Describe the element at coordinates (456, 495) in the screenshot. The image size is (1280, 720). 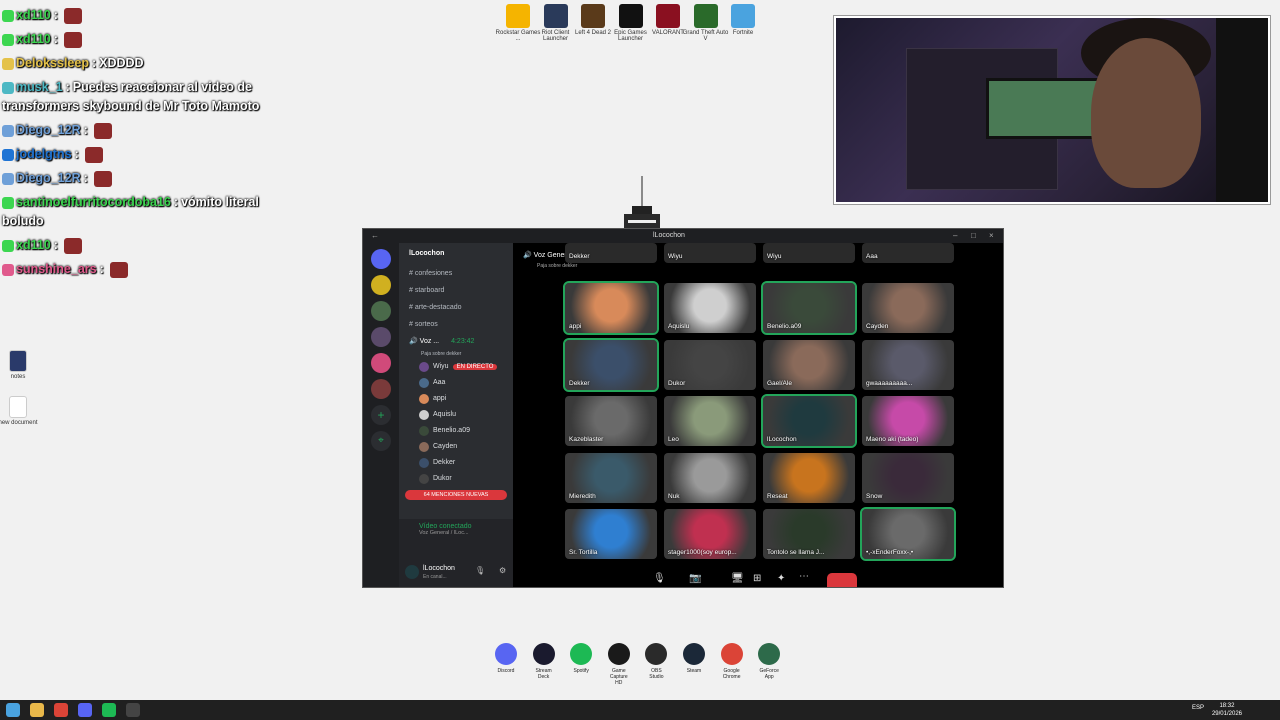
I see `mentions-badge: 64 MENCIONES NUEVAS` at that location.